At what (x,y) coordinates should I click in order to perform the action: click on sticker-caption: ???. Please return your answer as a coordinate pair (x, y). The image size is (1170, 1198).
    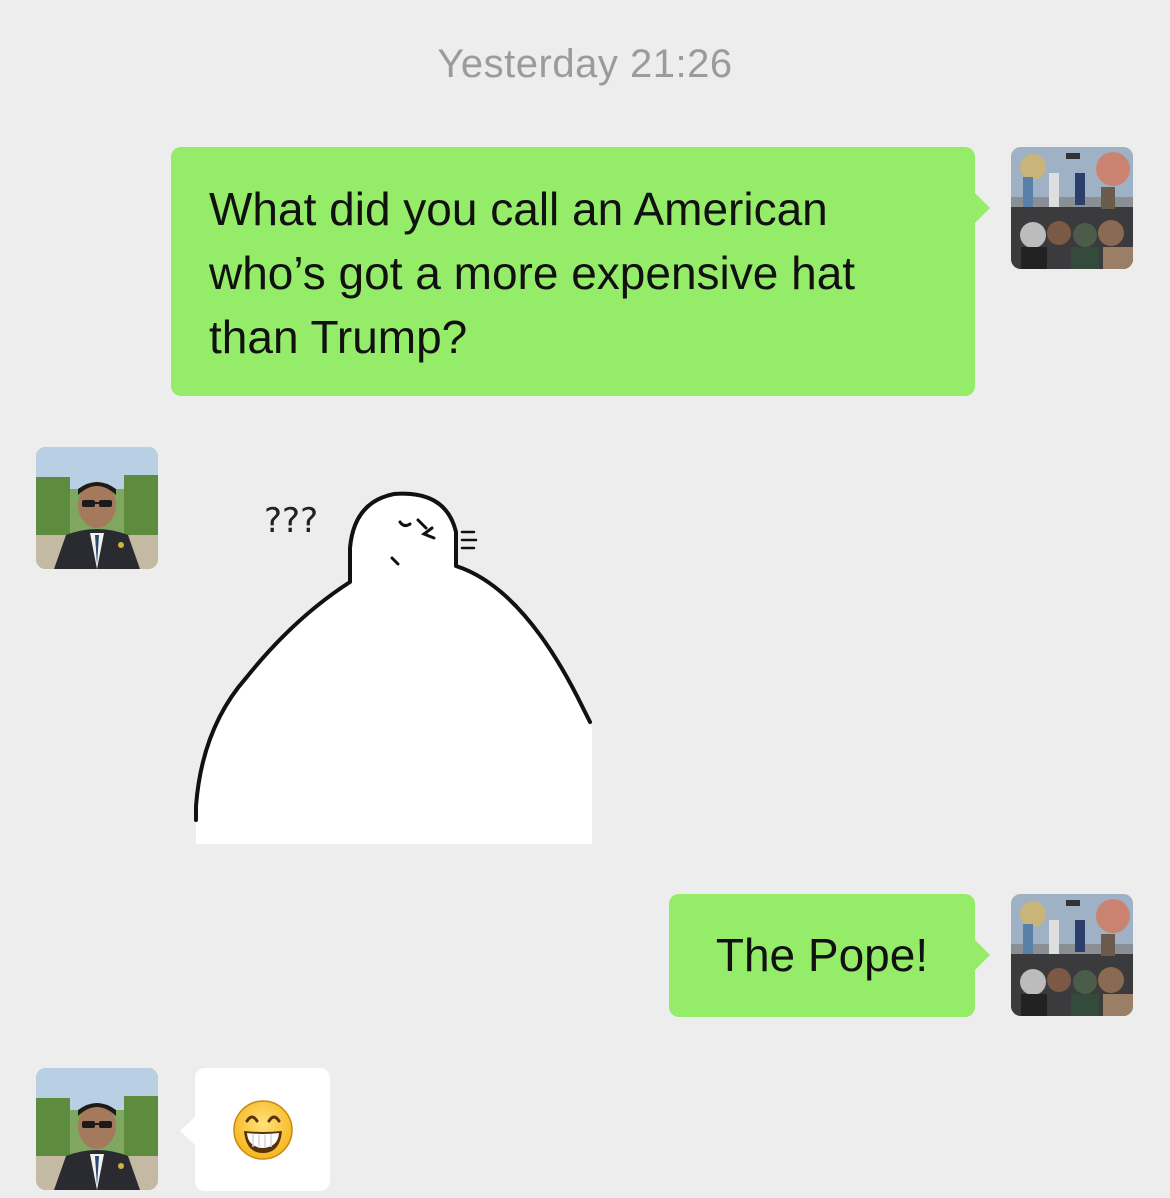
    Looking at the image, I should click on (291, 521).